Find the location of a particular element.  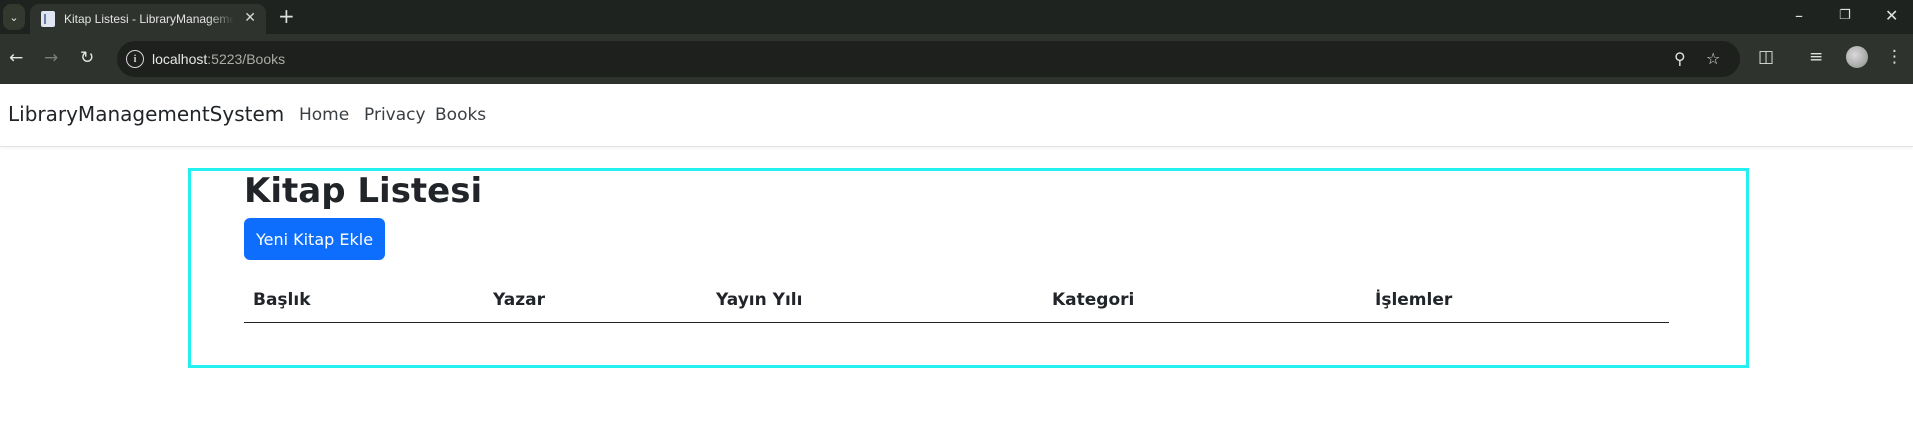

restore-icon: ❐ is located at coordinates (1845, 16).